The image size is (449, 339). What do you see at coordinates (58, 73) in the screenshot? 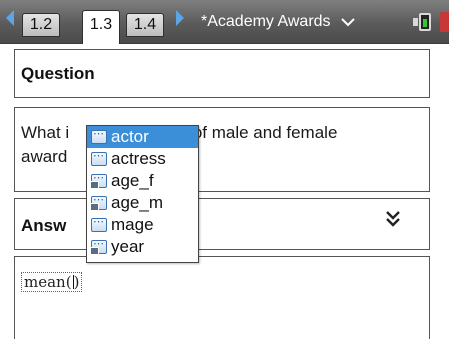
I see `question-heading: Question` at bounding box center [58, 73].